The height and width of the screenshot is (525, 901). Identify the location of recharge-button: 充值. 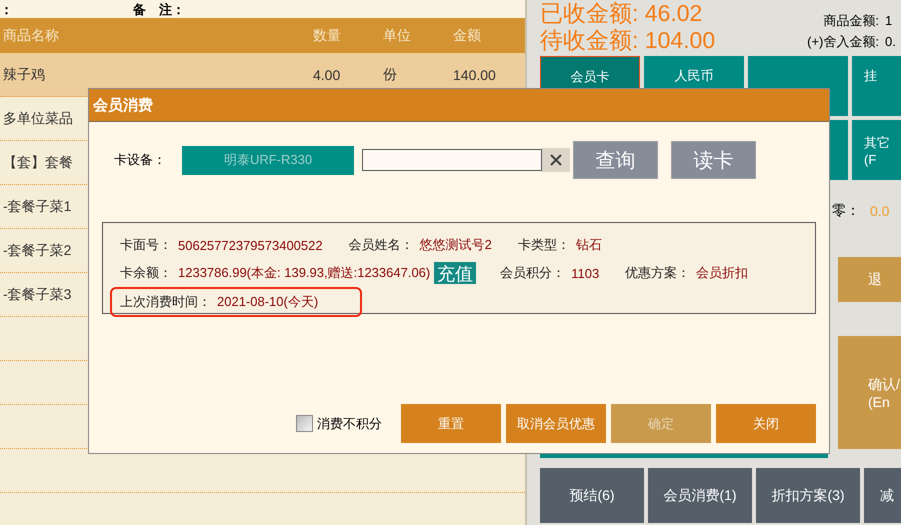
(455, 273).